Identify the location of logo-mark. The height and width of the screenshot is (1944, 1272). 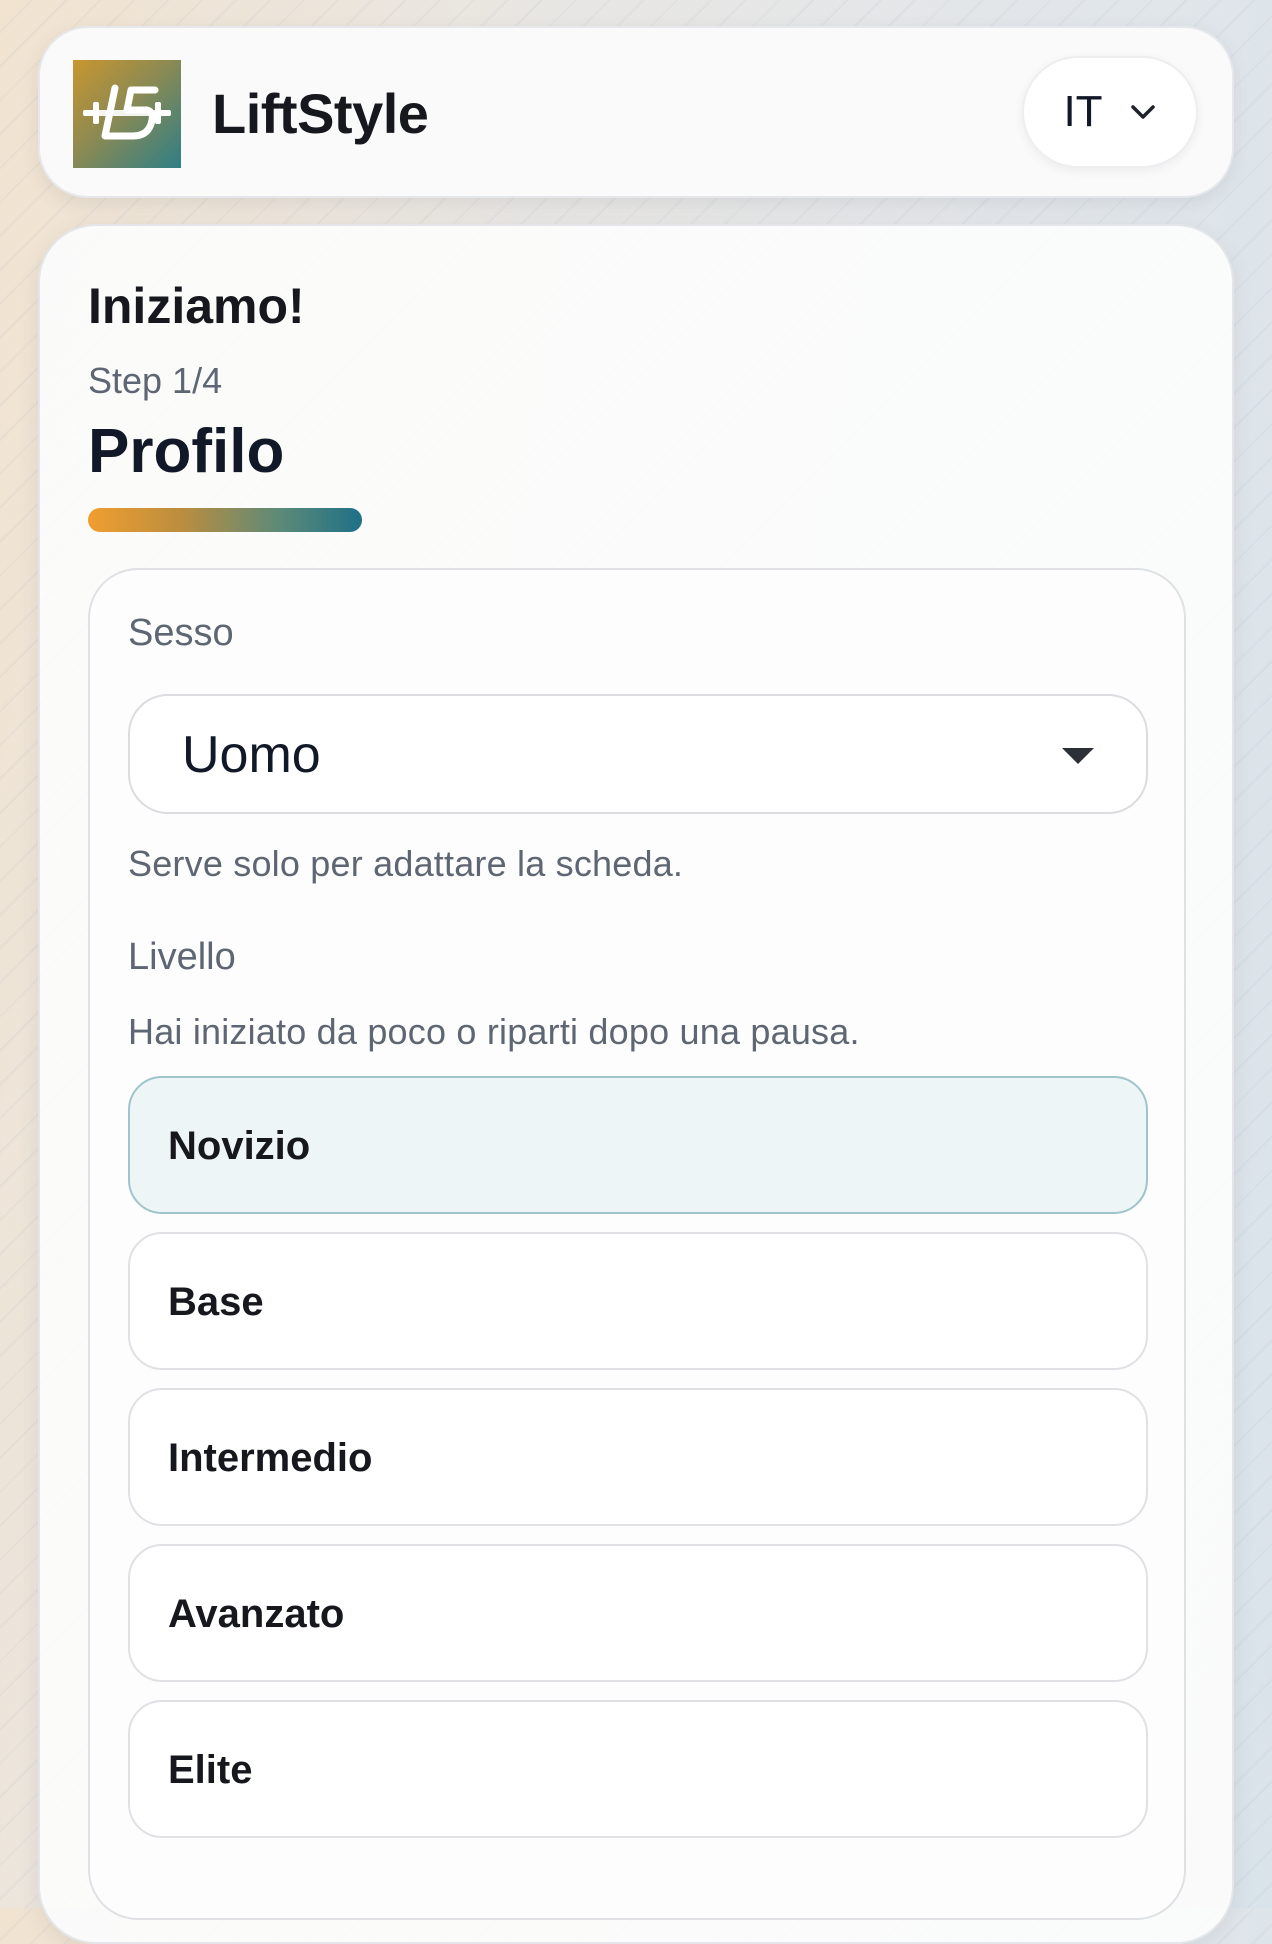
(127, 112).